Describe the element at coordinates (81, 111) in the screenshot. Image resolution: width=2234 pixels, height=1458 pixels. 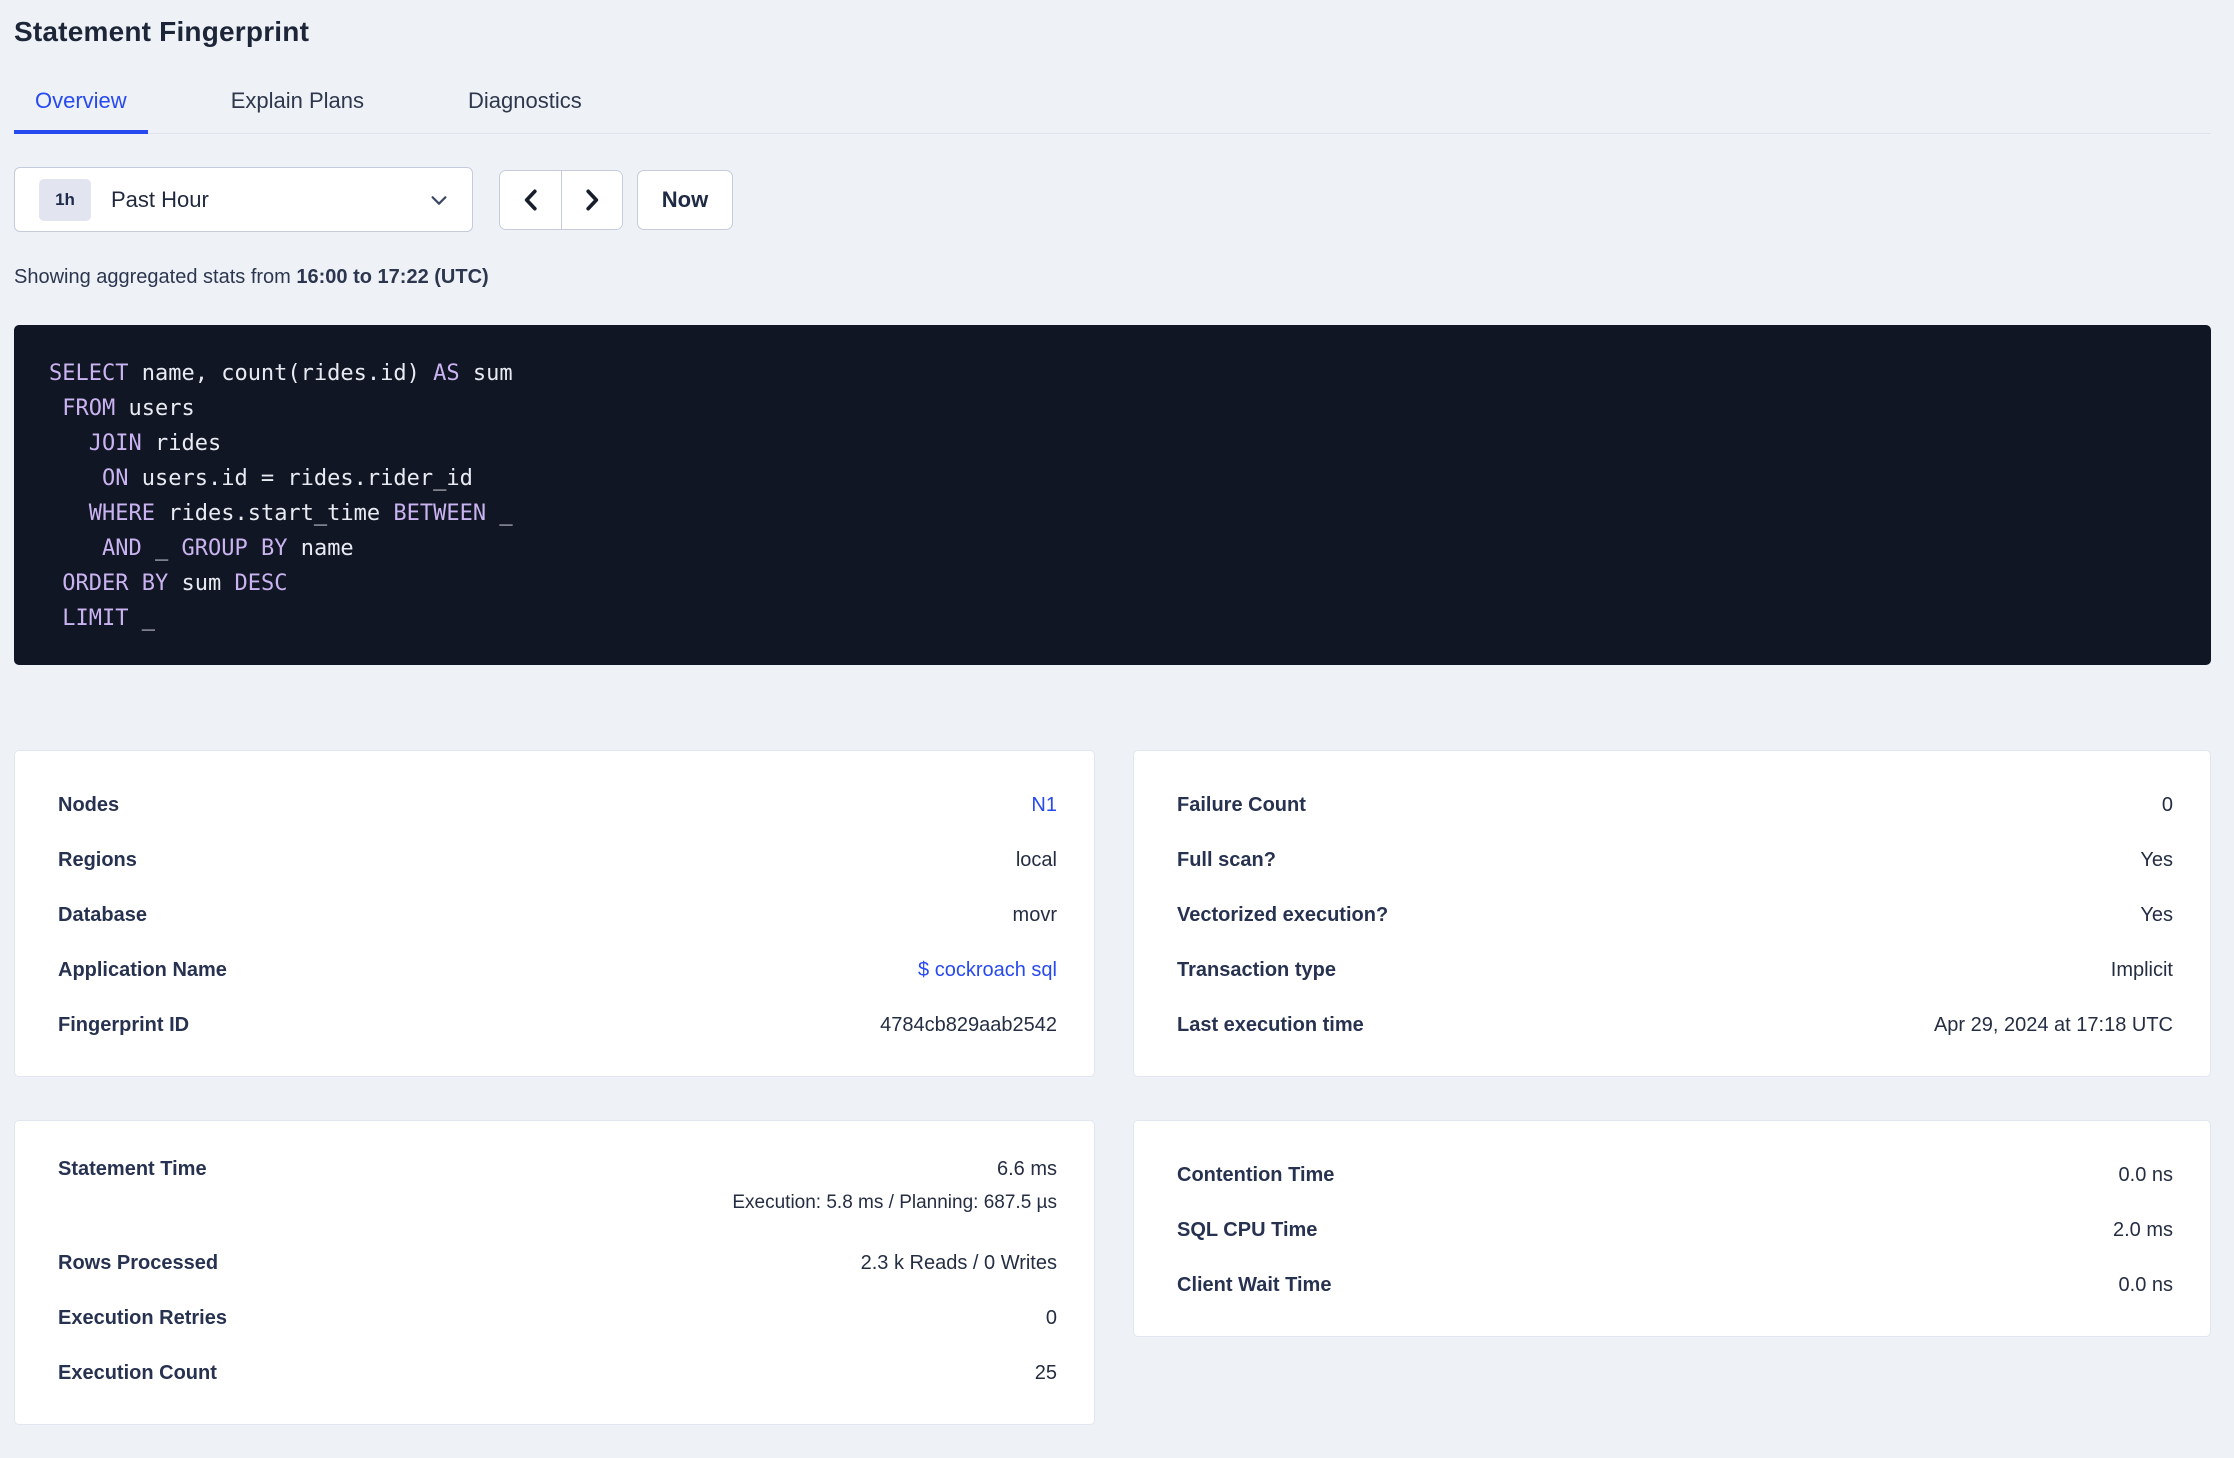
I see `tab-overview: Overview` at that location.